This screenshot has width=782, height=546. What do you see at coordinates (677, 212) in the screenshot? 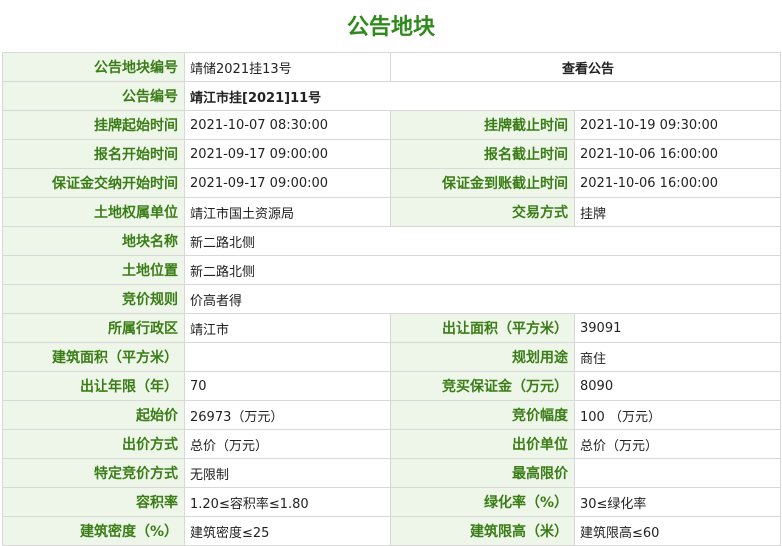
I see `value-trade-method: 挂牌` at bounding box center [677, 212].